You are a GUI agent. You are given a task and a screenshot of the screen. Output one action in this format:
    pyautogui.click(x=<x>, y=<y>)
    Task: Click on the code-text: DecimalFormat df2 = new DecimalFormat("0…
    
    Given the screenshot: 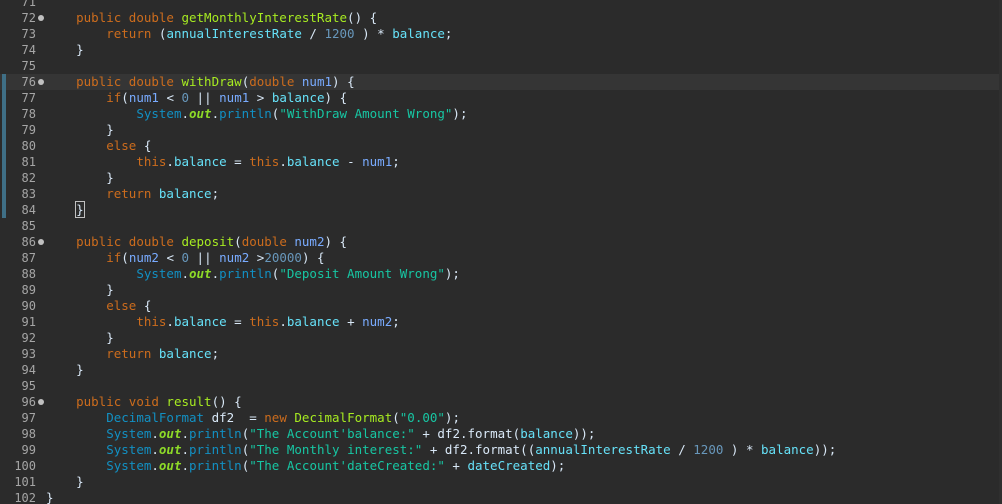 What is the action you would take?
    pyautogui.click(x=253, y=418)
    